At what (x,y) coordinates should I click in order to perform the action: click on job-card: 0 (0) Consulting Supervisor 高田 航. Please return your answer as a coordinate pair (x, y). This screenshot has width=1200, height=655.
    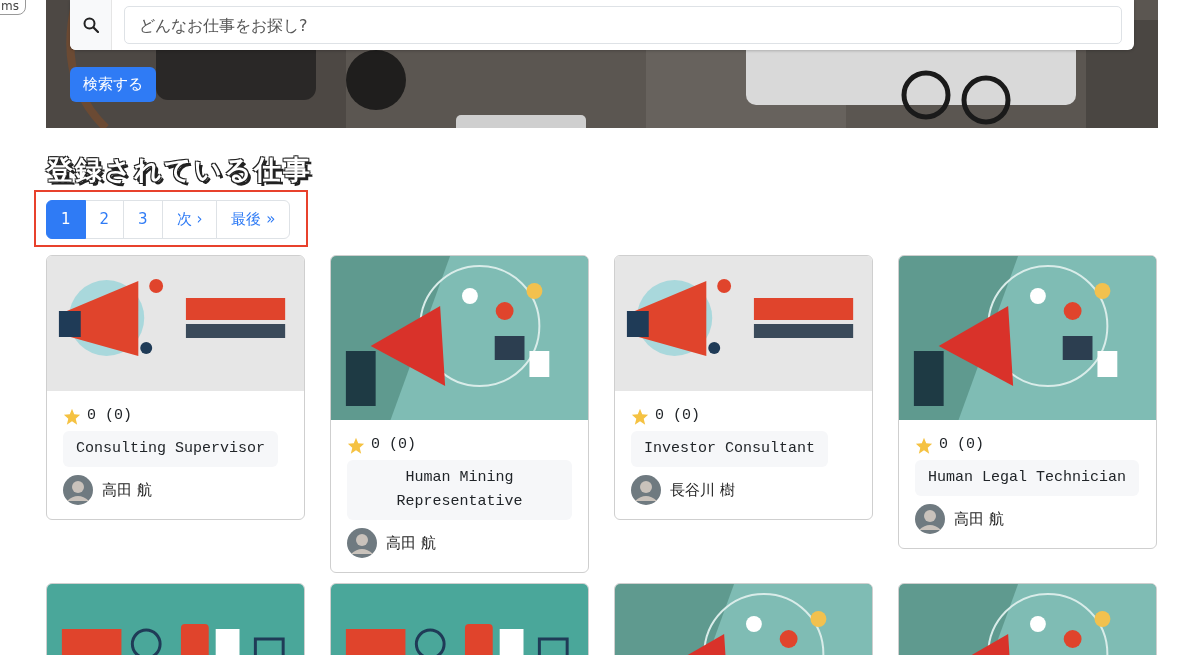
    Looking at the image, I should click on (175, 387).